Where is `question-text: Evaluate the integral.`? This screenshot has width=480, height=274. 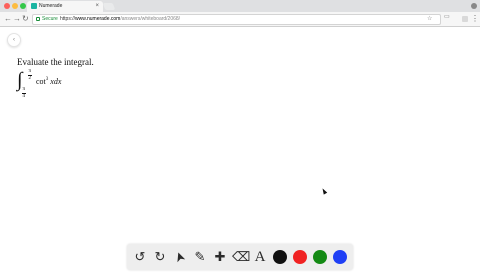
question-text: Evaluate the integral. is located at coordinates (55, 62).